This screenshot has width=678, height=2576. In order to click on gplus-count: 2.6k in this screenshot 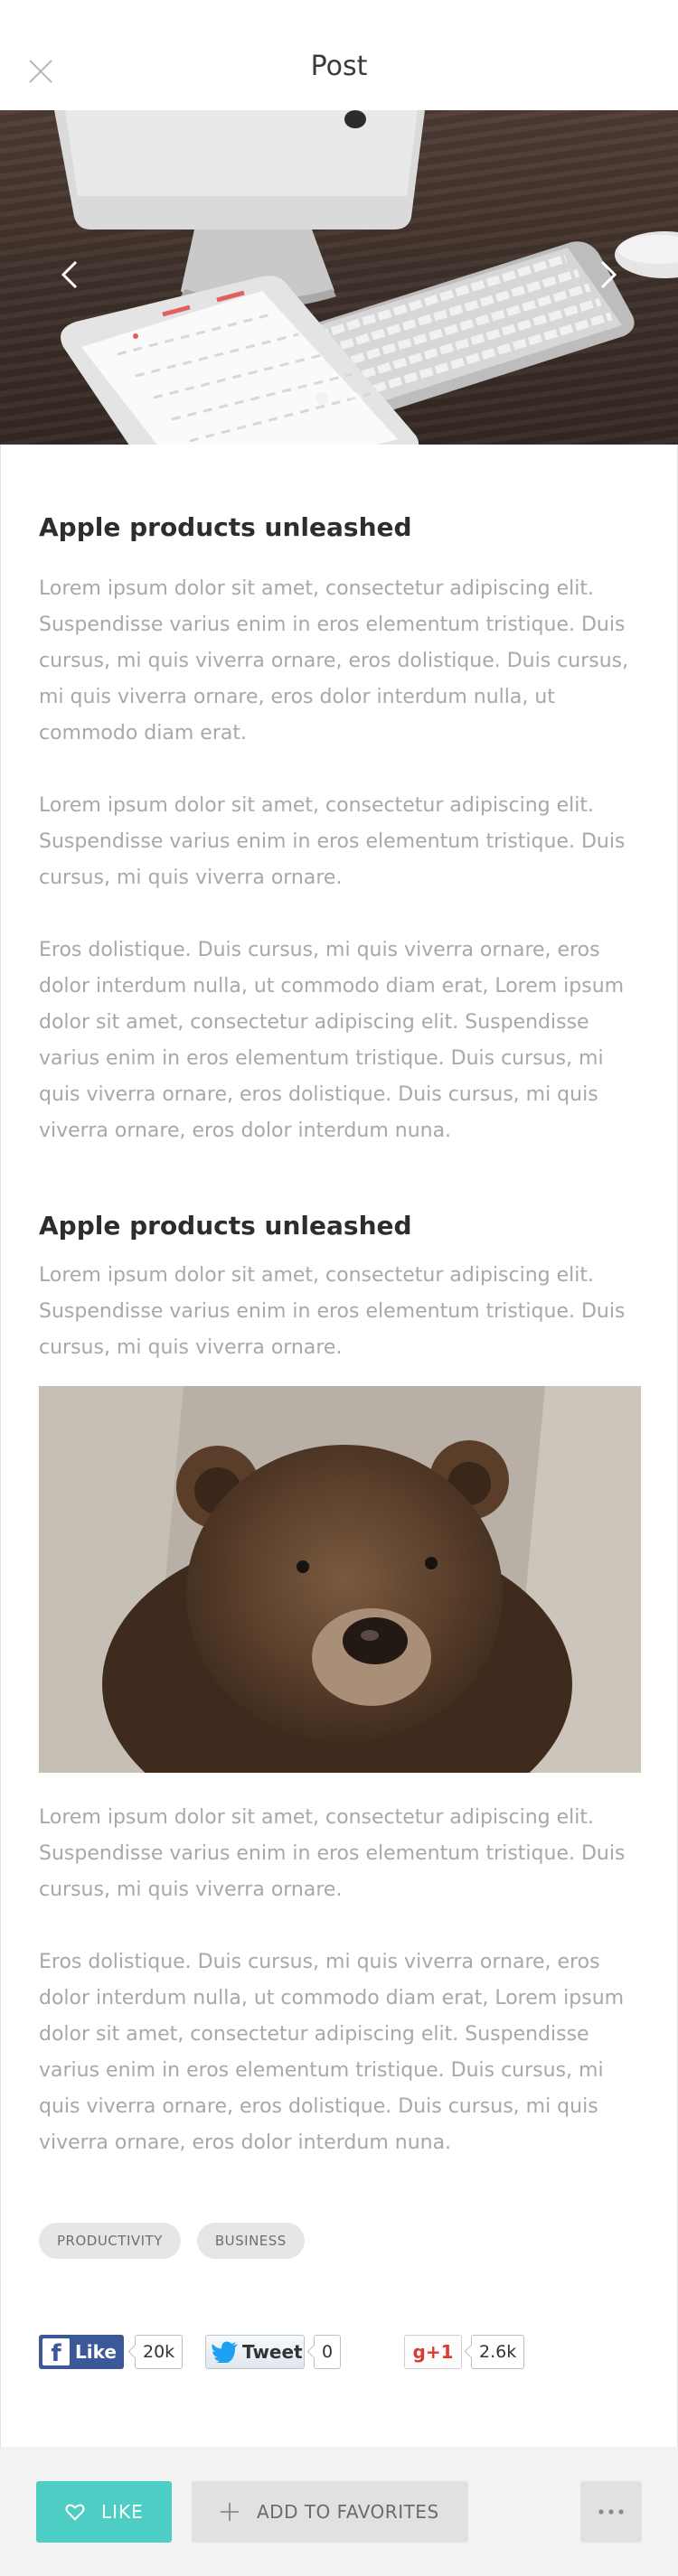, I will do `click(498, 2352)`.